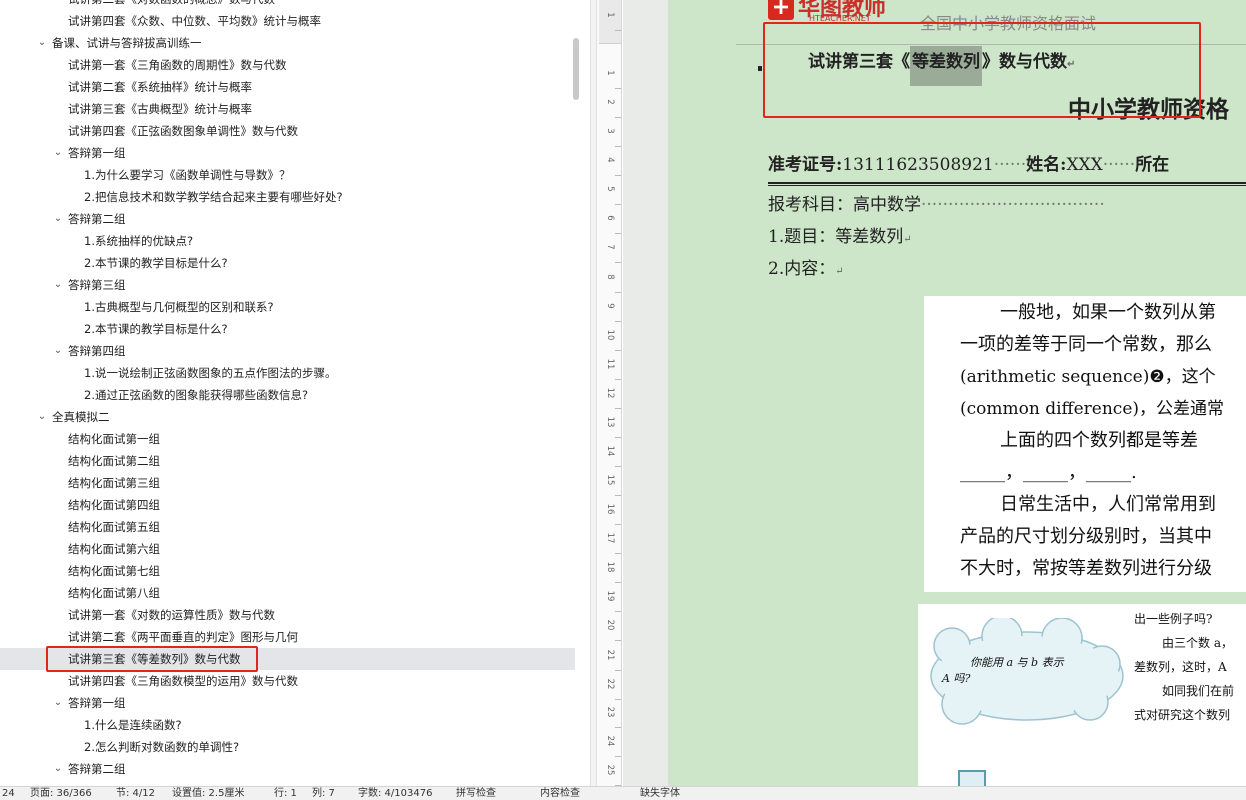 The width and height of the screenshot is (1246, 800). I want to click on ruler-number: 6, so click(610, 218).